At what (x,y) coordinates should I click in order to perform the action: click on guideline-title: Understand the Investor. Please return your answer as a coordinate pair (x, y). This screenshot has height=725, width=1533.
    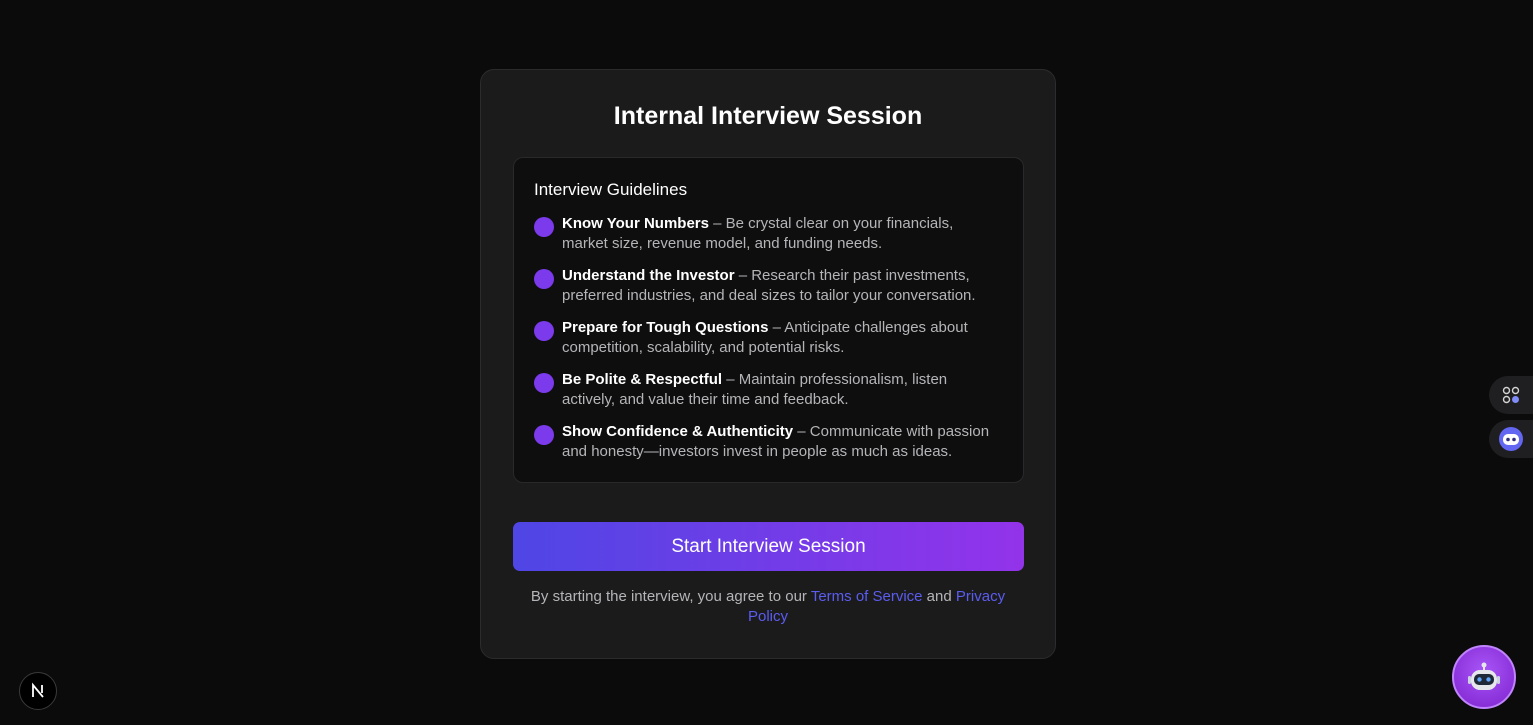
    Looking at the image, I should click on (648, 275).